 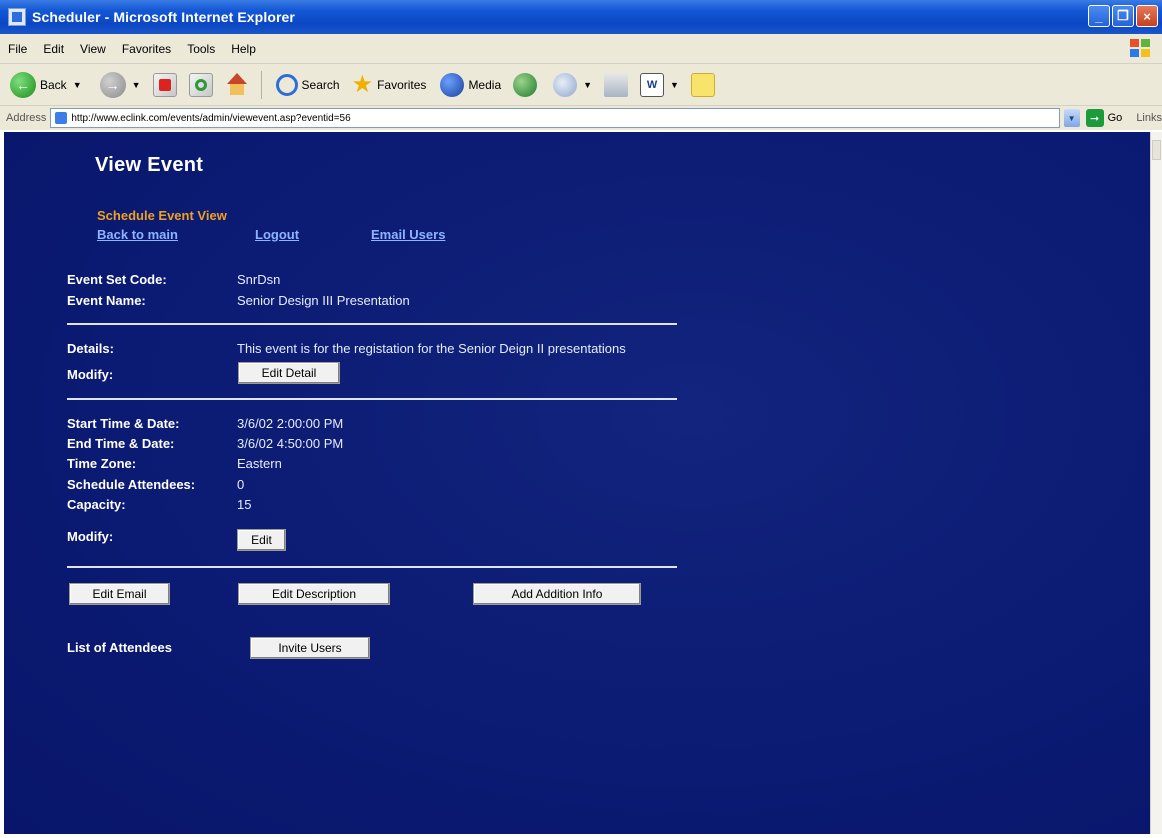 I want to click on edit-dropdown-icon: ▼, so click(x=674, y=85).